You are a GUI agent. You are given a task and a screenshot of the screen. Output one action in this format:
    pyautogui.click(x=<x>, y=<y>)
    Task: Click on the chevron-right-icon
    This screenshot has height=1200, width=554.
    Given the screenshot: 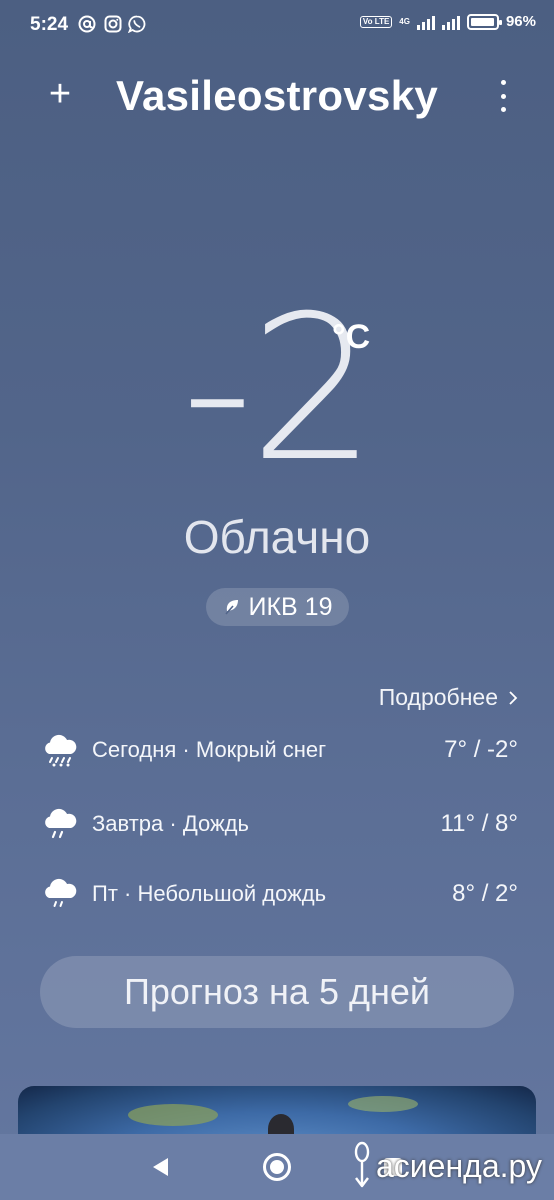 What is the action you would take?
    pyautogui.click(x=513, y=697)
    